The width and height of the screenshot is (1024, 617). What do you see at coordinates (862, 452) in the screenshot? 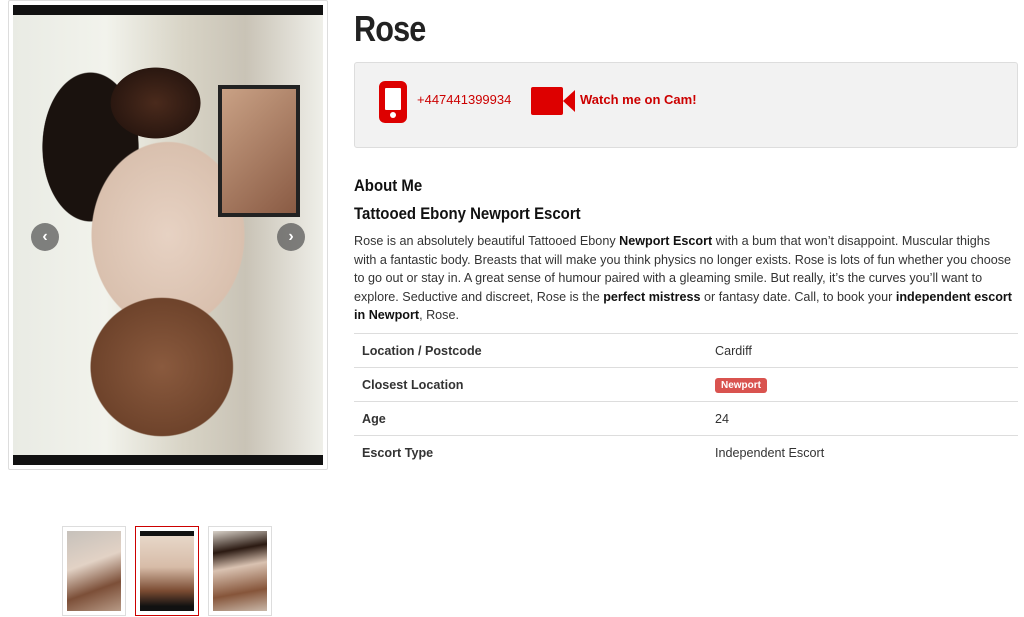
I see `detail-value: Independent Escort` at bounding box center [862, 452].